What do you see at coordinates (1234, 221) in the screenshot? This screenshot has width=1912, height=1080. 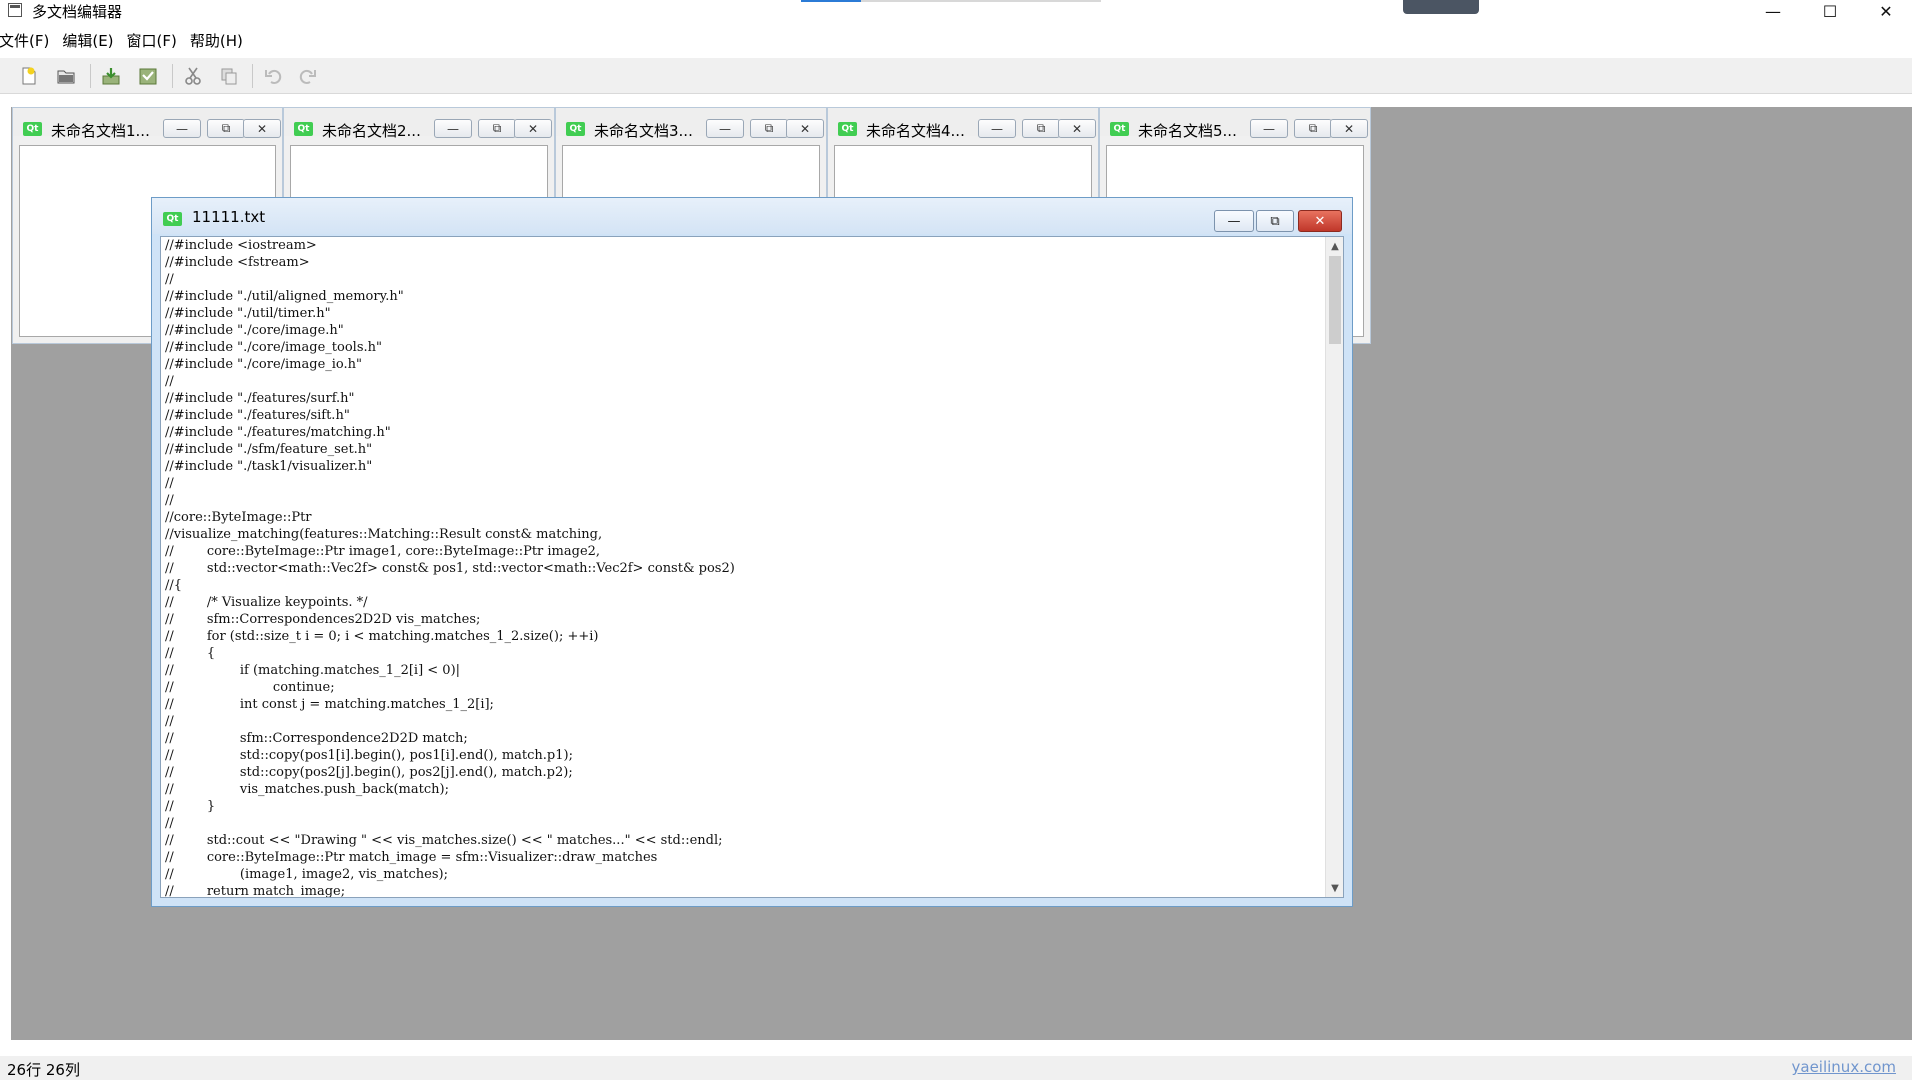 I see `active-minimize-button: —` at bounding box center [1234, 221].